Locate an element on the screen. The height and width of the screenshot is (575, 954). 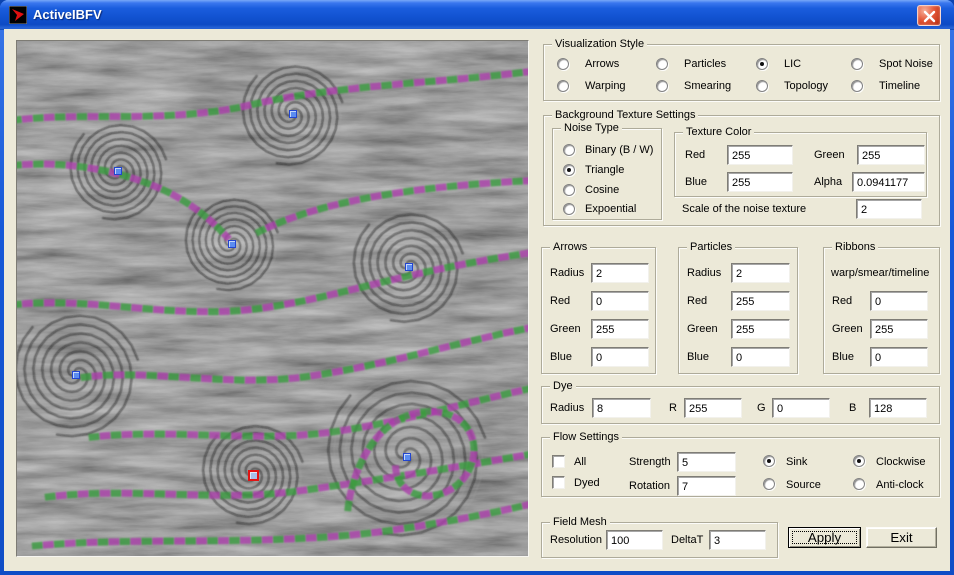
radio-cosine is located at coordinates (569, 190).